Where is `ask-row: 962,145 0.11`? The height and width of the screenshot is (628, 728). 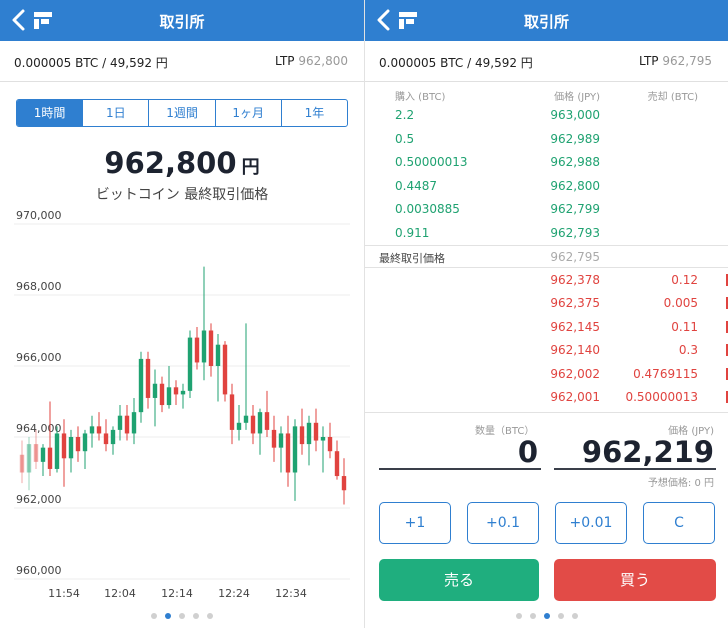 ask-row: 962,145 0.11 is located at coordinates (546, 327).